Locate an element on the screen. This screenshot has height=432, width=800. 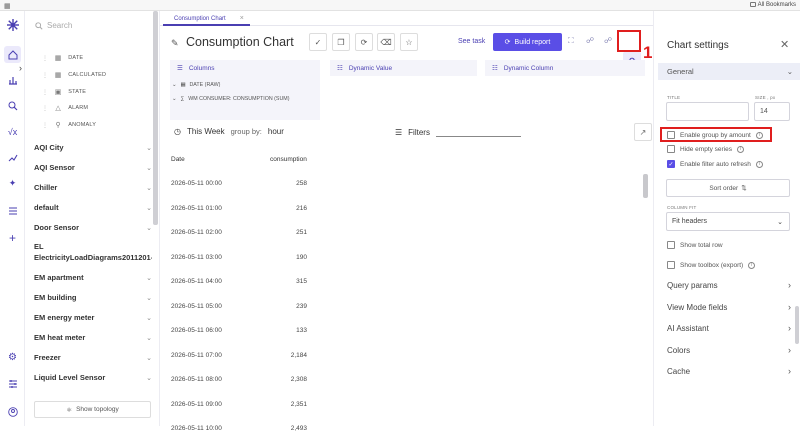
general-section-header: General ⌄ is located at coordinates (729, 71).